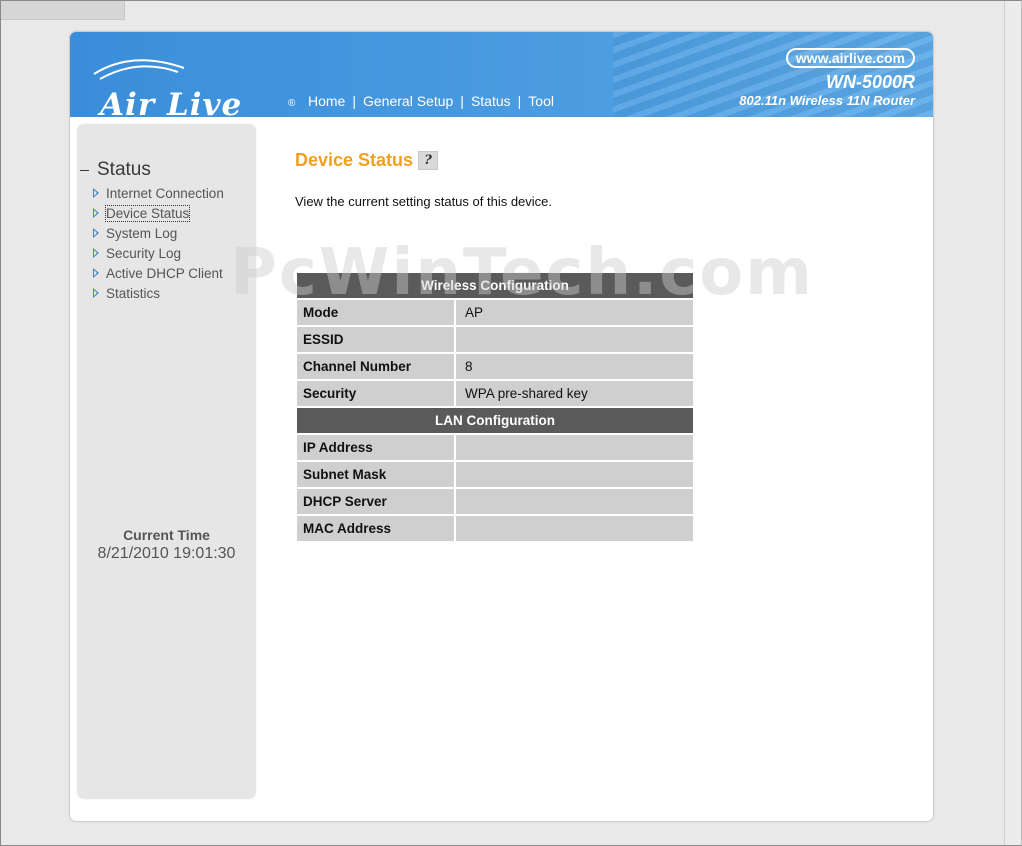  I want to click on table-row: Subnet Mask, so click(495, 474).